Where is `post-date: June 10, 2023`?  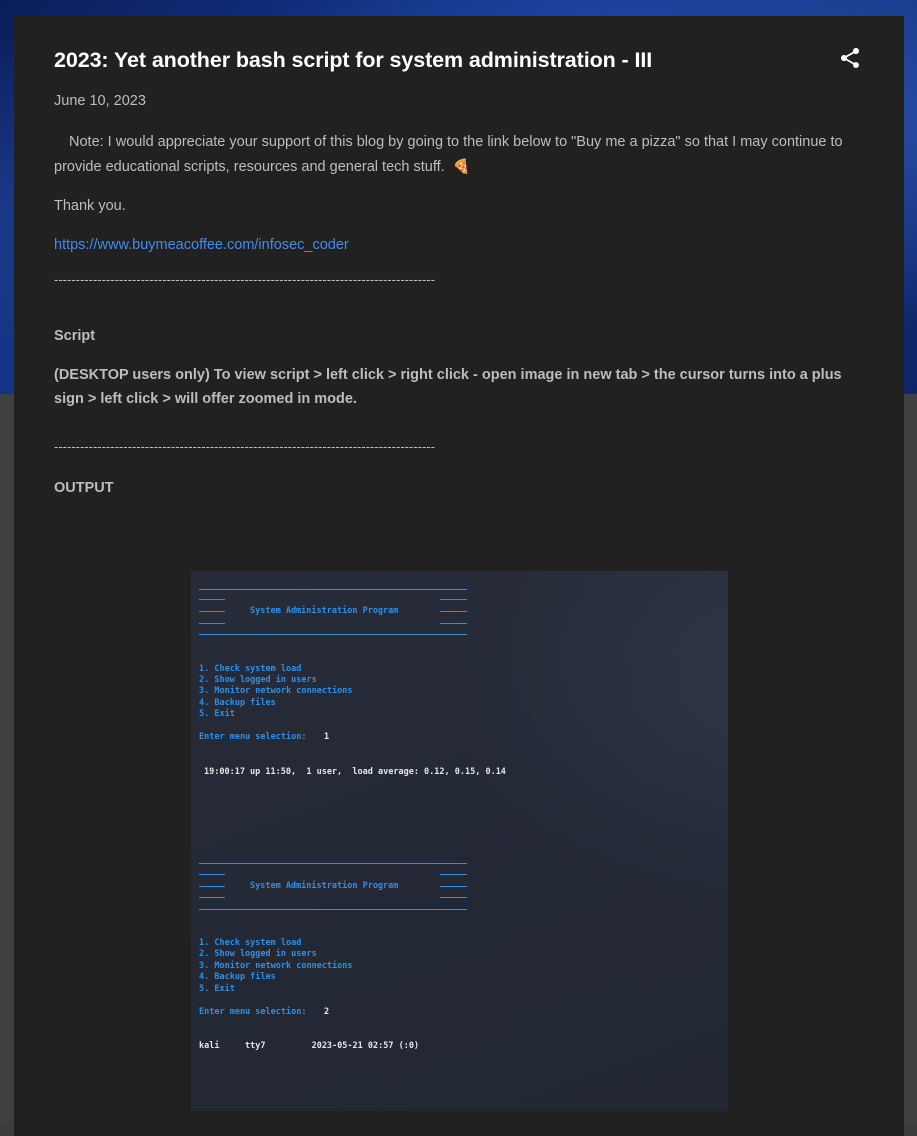 post-date: June 10, 2023 is located at coordinates (100, 101).